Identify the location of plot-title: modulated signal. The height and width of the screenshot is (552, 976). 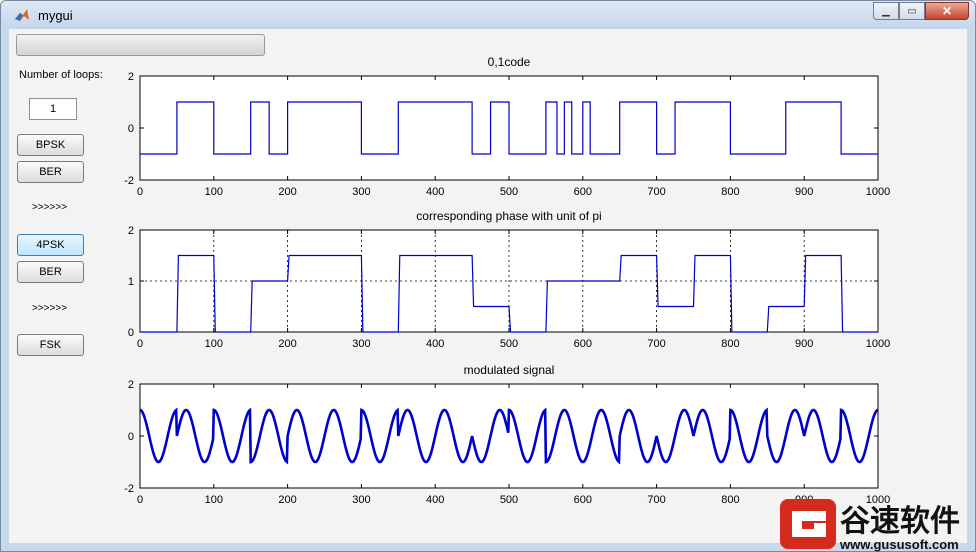
(509, 370).